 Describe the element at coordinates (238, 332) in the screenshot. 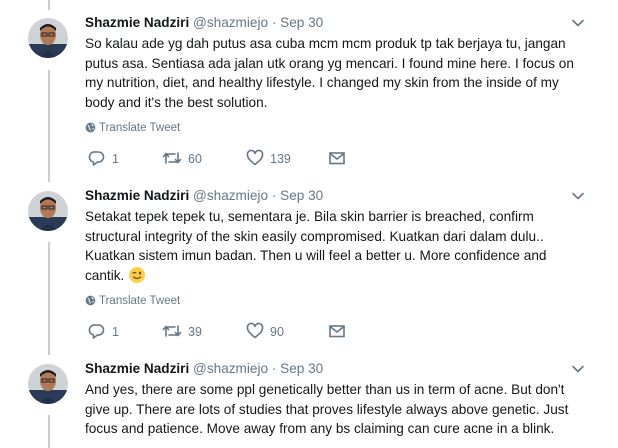

I see `tweet-actions: 1 39 90` at that location.